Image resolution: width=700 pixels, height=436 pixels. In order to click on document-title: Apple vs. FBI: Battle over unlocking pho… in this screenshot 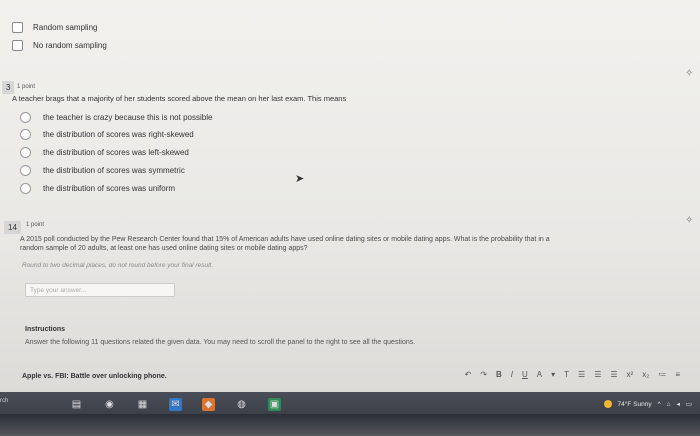, I will do `click(94, 376)`.